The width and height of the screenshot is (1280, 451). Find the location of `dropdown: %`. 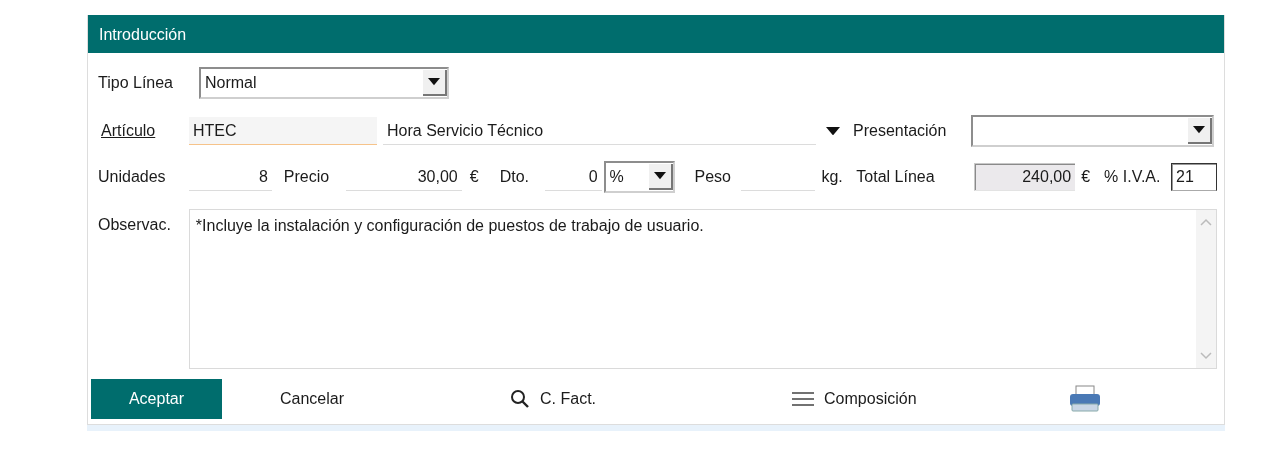

dropdown: % is located at coordinates (639, 177).